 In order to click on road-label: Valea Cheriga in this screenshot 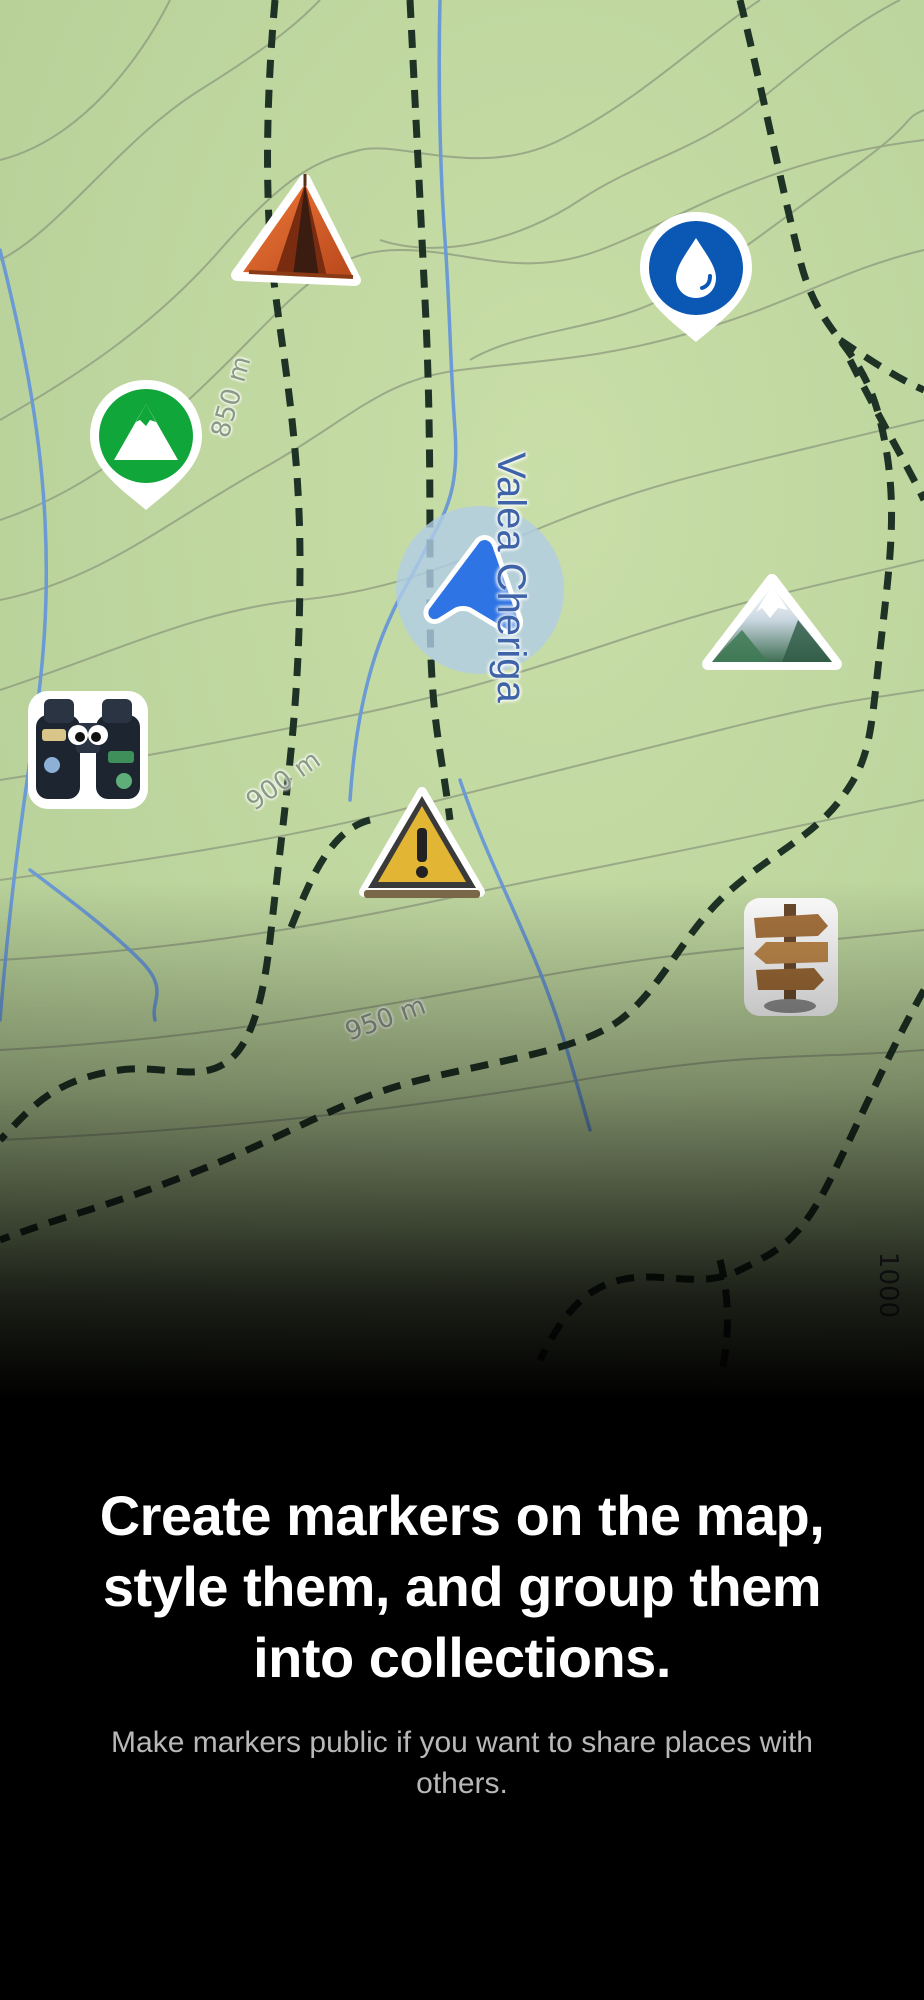, I will do `click(510, 577)`.